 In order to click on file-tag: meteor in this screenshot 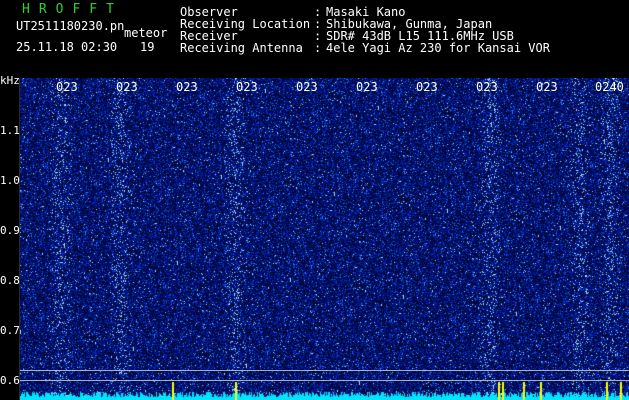, I will do `click(146, 33)`.